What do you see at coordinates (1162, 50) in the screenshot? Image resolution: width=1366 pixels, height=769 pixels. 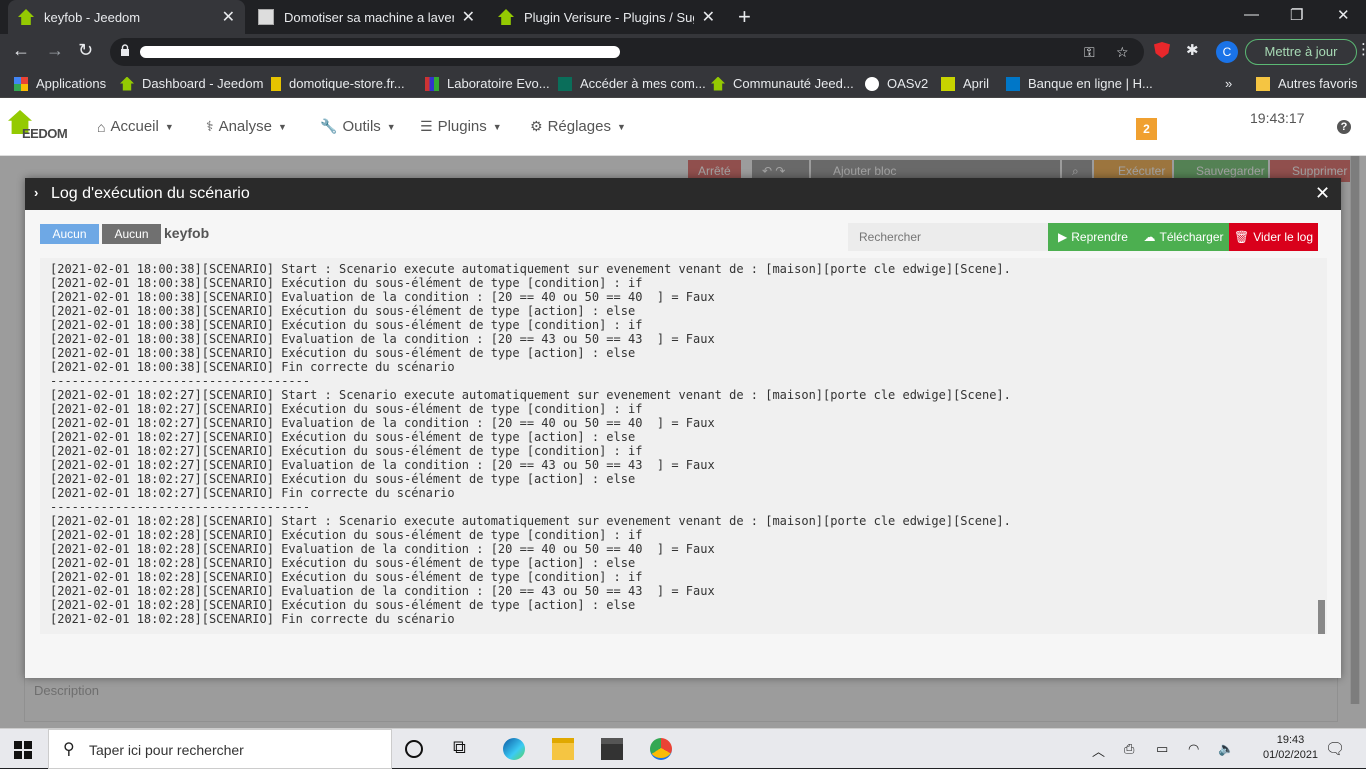 I see `brave-shield-icon` at bounding box center [1162, 50].